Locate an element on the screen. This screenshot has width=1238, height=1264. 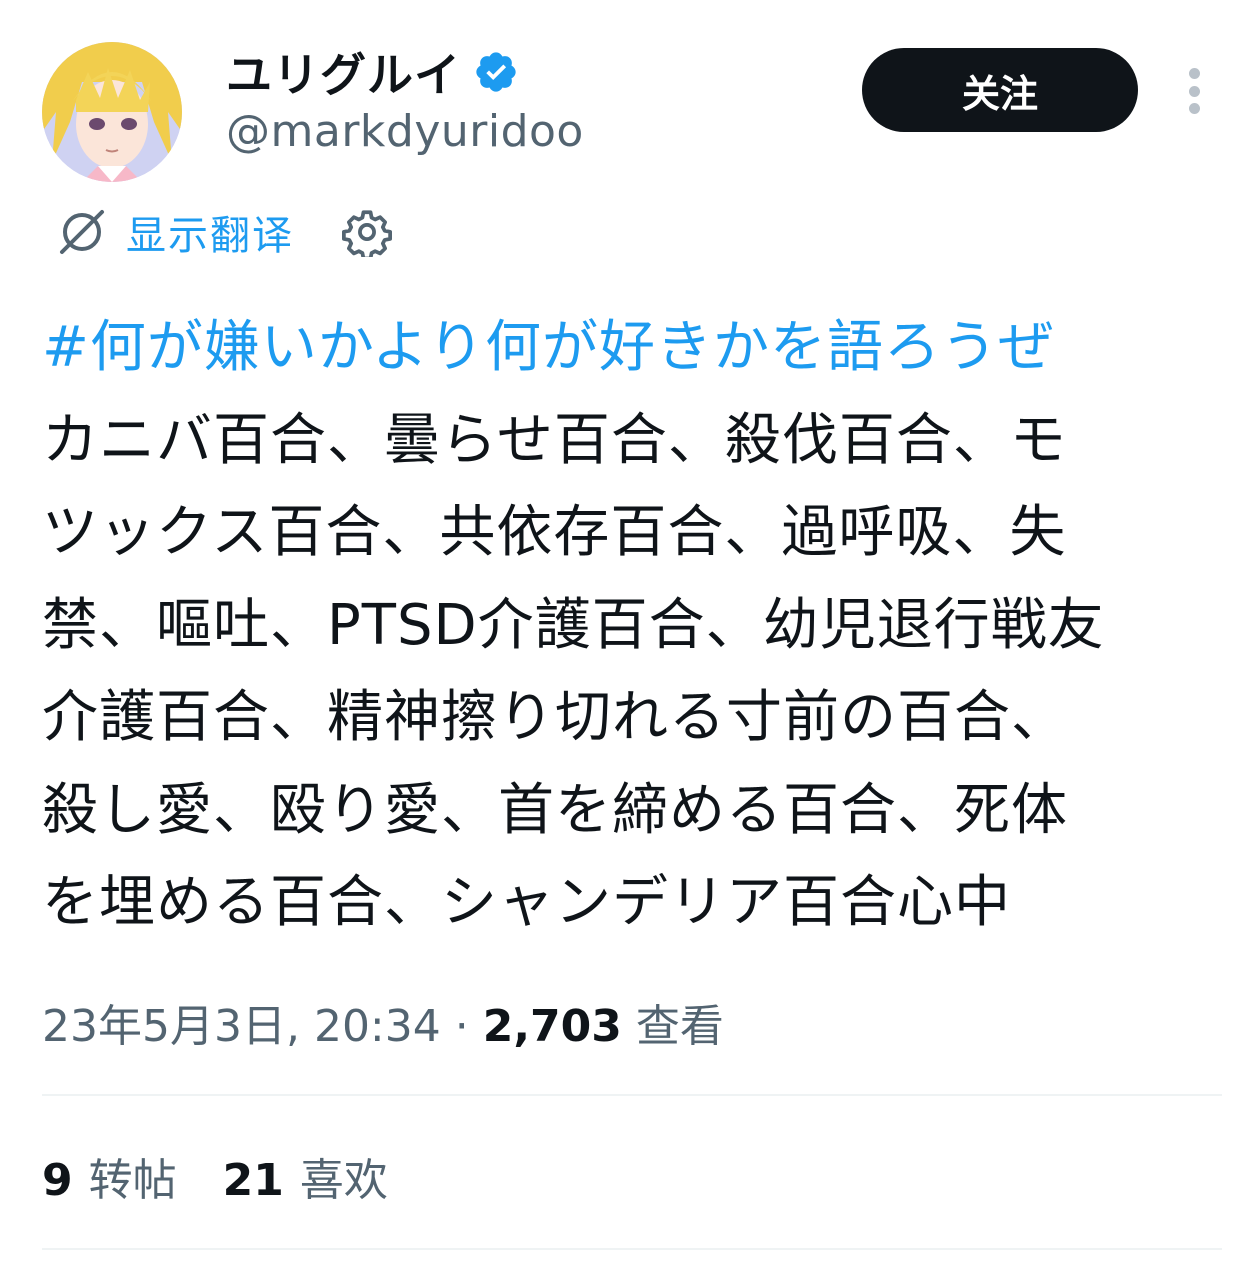
translate-icon is located at coordinates (82, 232).